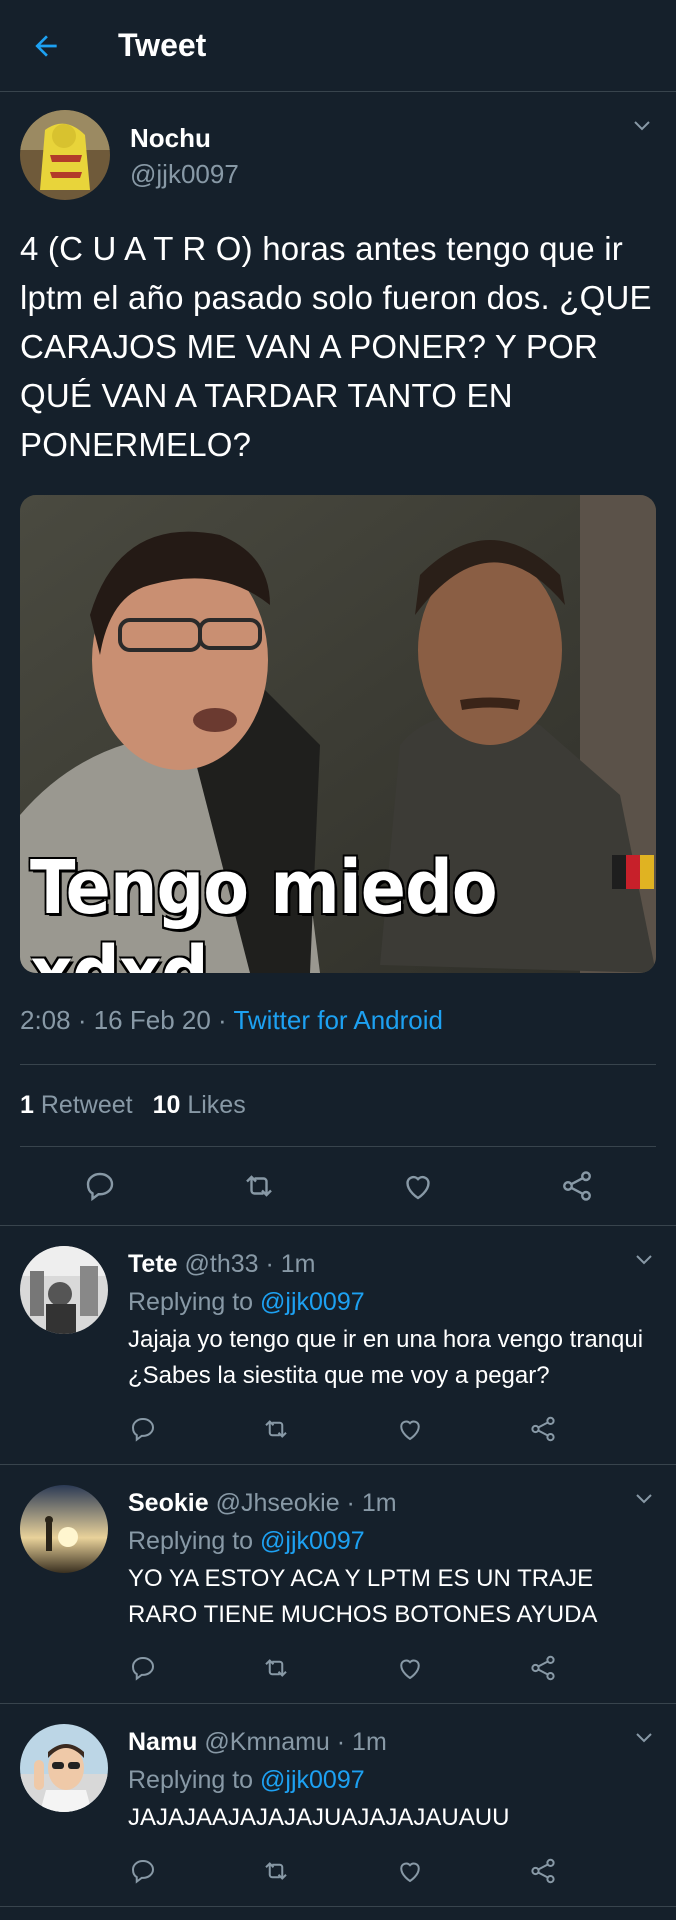  I want to click on tweet-author: Nochu @jjk0097, so click(338, 146).